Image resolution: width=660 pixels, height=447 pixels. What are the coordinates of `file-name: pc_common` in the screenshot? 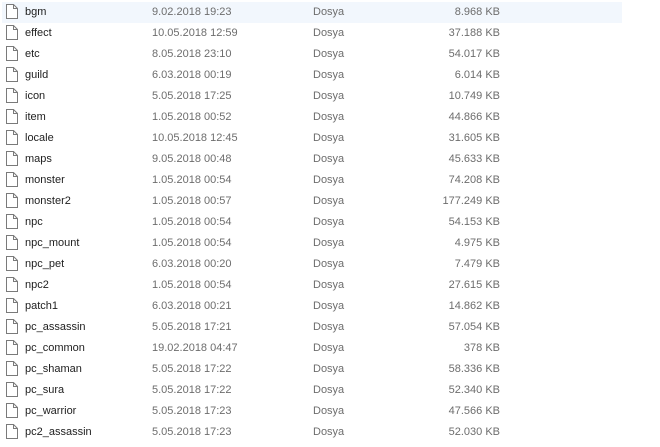 It's located at (55, 348).